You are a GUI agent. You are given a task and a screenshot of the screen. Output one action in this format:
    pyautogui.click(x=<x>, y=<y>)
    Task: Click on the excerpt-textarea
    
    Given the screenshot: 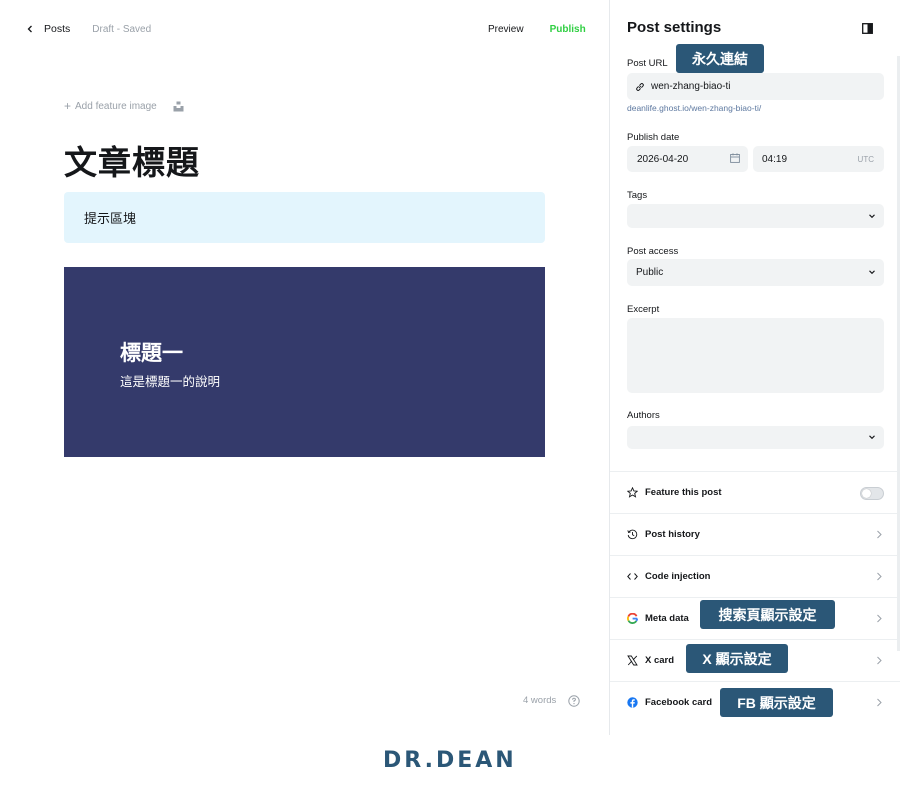 What is the action you would take?
    pyautogui.click(x=755, y=355)
    